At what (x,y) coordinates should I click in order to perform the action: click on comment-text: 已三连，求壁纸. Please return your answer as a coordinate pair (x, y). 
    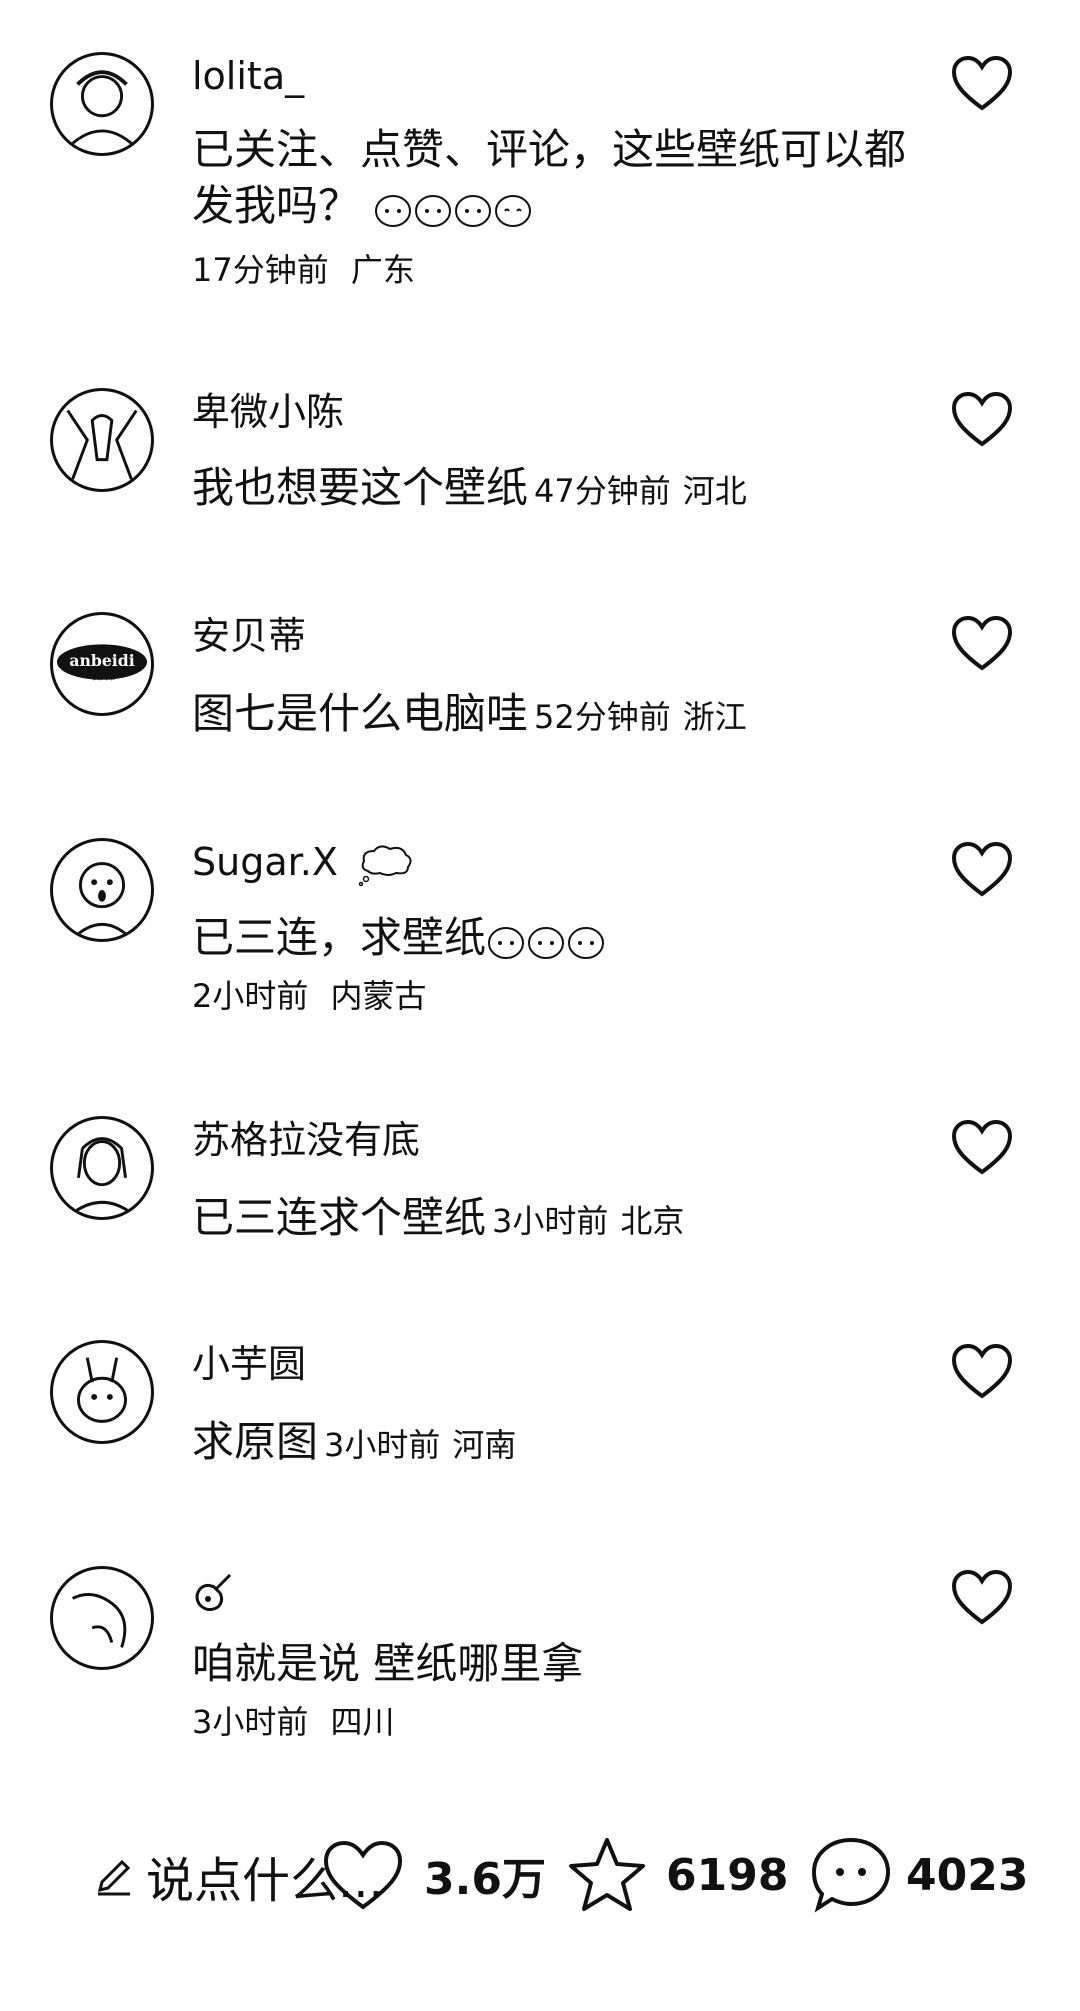
    Looking at the image, I should click on (552, 938).